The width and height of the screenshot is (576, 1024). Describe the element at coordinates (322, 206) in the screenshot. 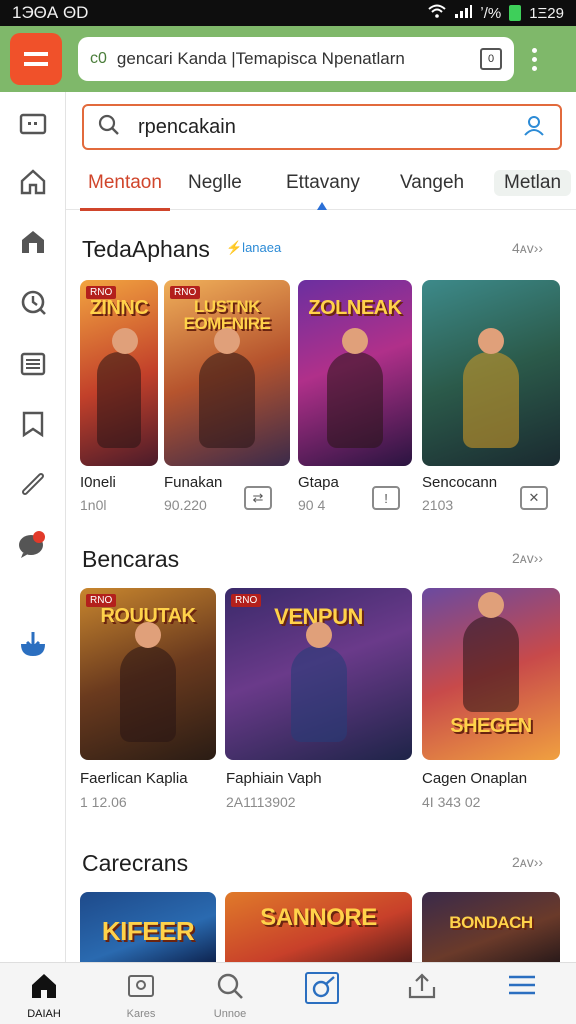

I see `tab-indicator-icon` at that location.